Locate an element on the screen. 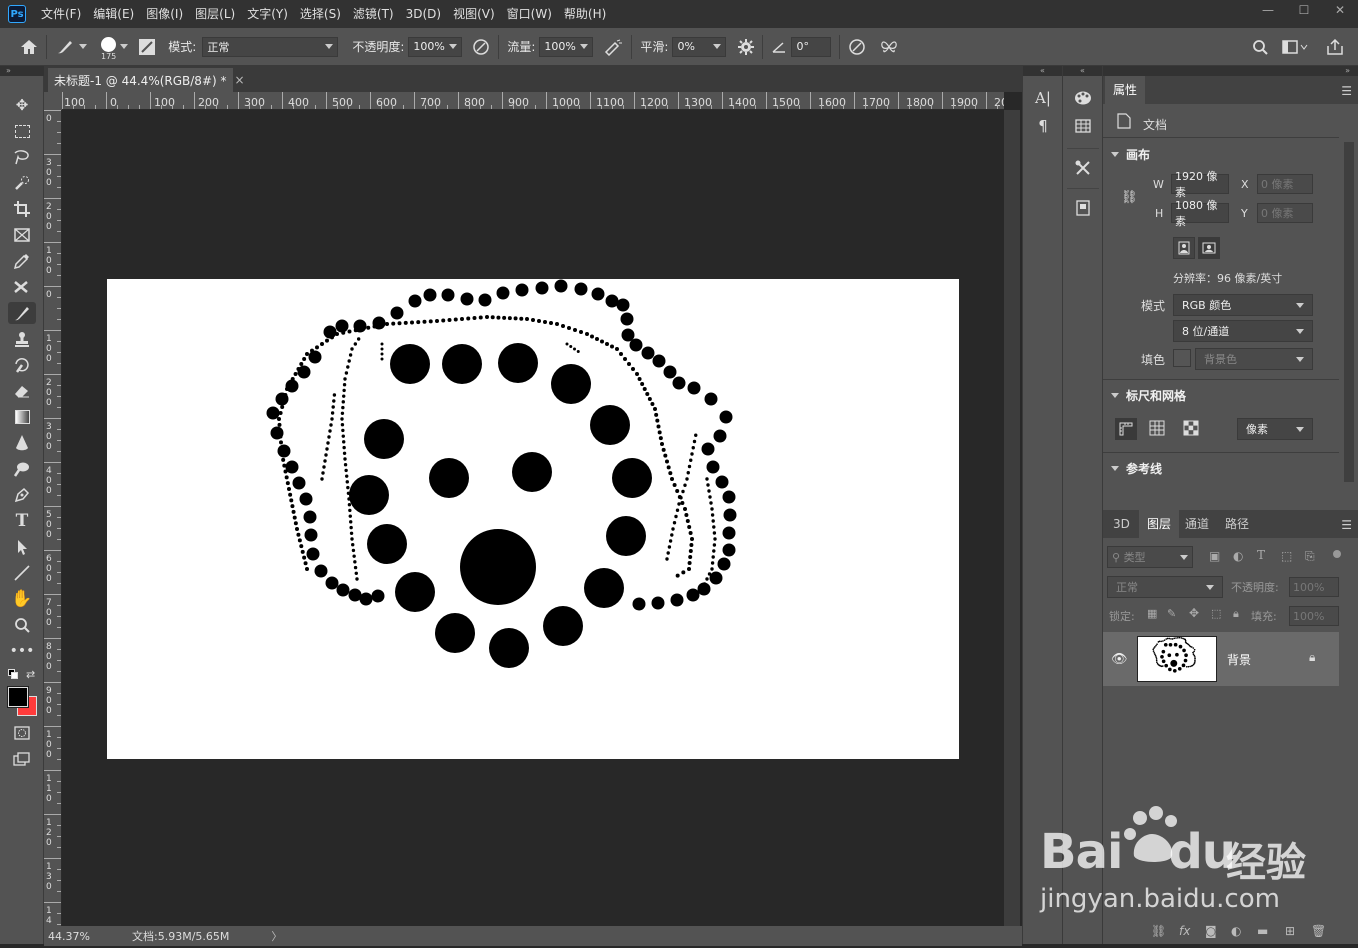 This screenshot has width=1358, height=948. height-input: 1080 像素 is located at coordinates (1200, 213).